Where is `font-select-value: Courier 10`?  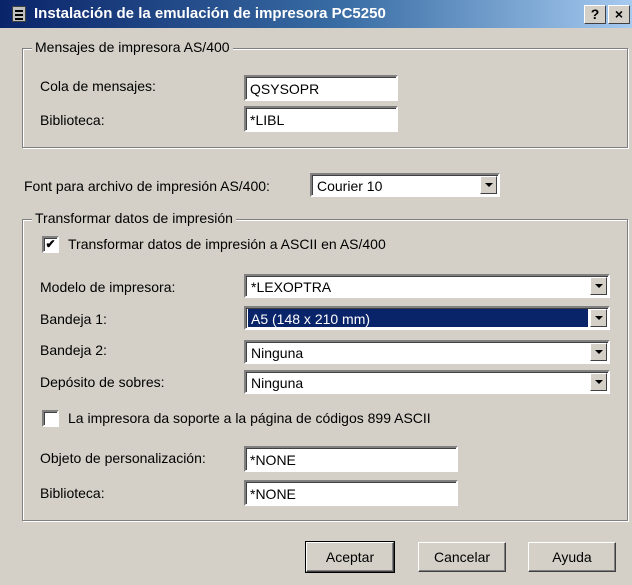 font-select-value: Courier 10 is located at coordinates (350, 186).